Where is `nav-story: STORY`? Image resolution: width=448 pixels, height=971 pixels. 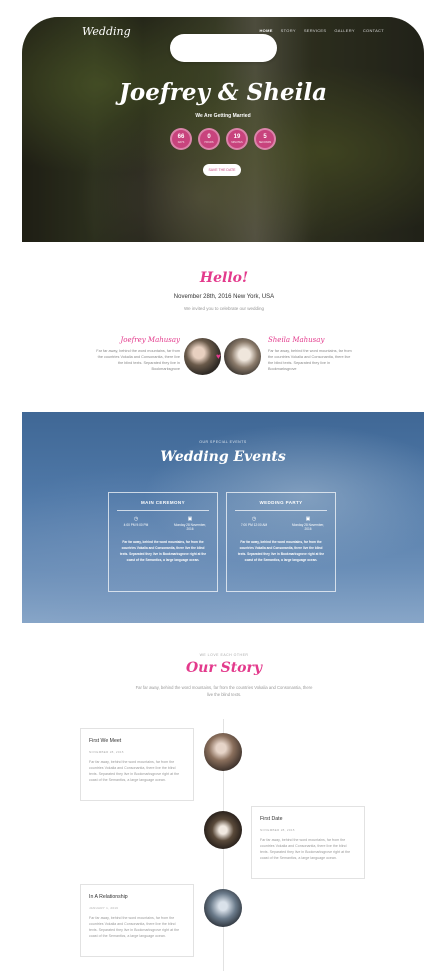
nav-story: STORY is located at coordinates (288, 30).